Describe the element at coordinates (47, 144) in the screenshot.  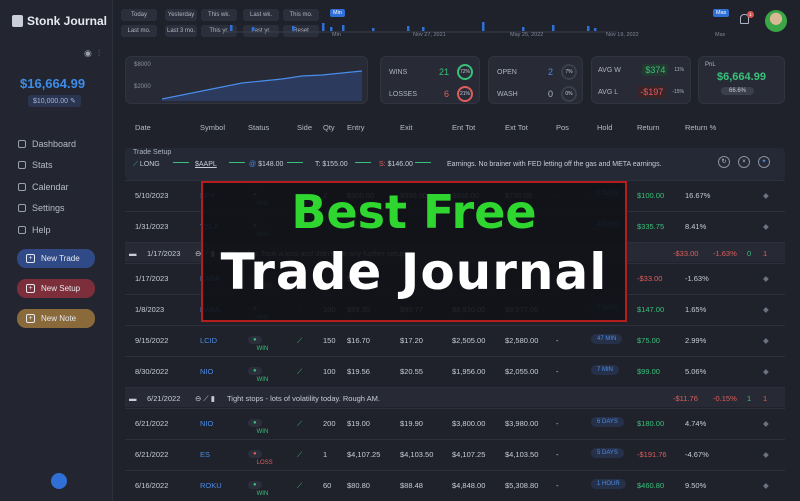
I see `sidebar-item-dashboard: Dashboard` at that location.